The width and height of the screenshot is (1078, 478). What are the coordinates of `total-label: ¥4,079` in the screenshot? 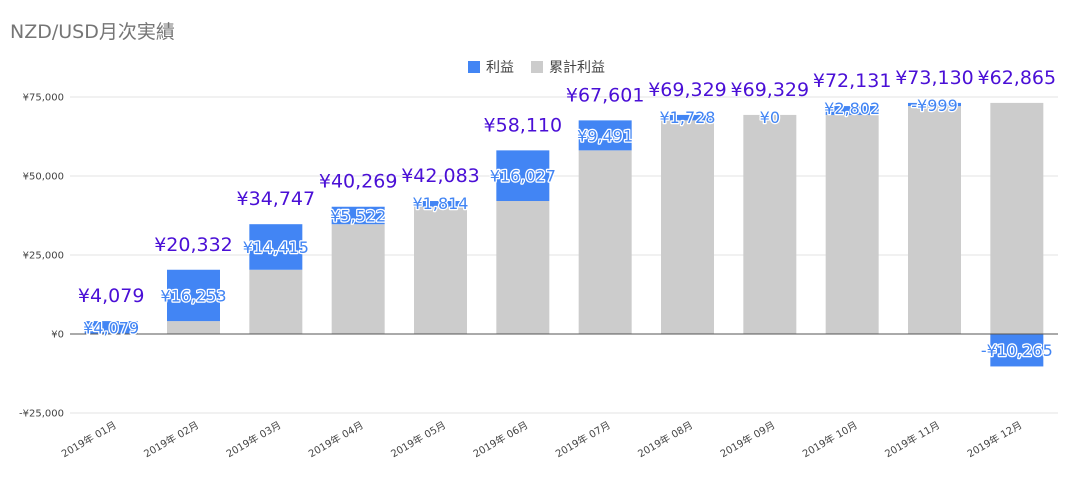 It's located at (111, 296).